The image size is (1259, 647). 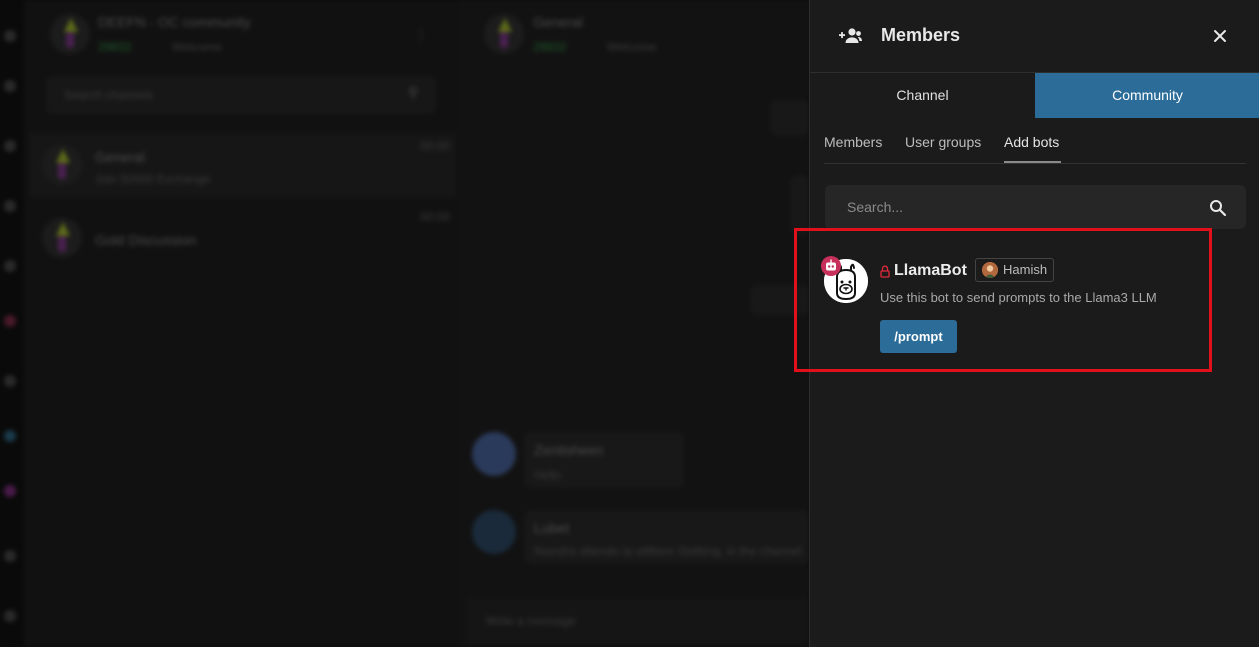 I want to click on panel-header: Members, so click(x=1034, y=36).